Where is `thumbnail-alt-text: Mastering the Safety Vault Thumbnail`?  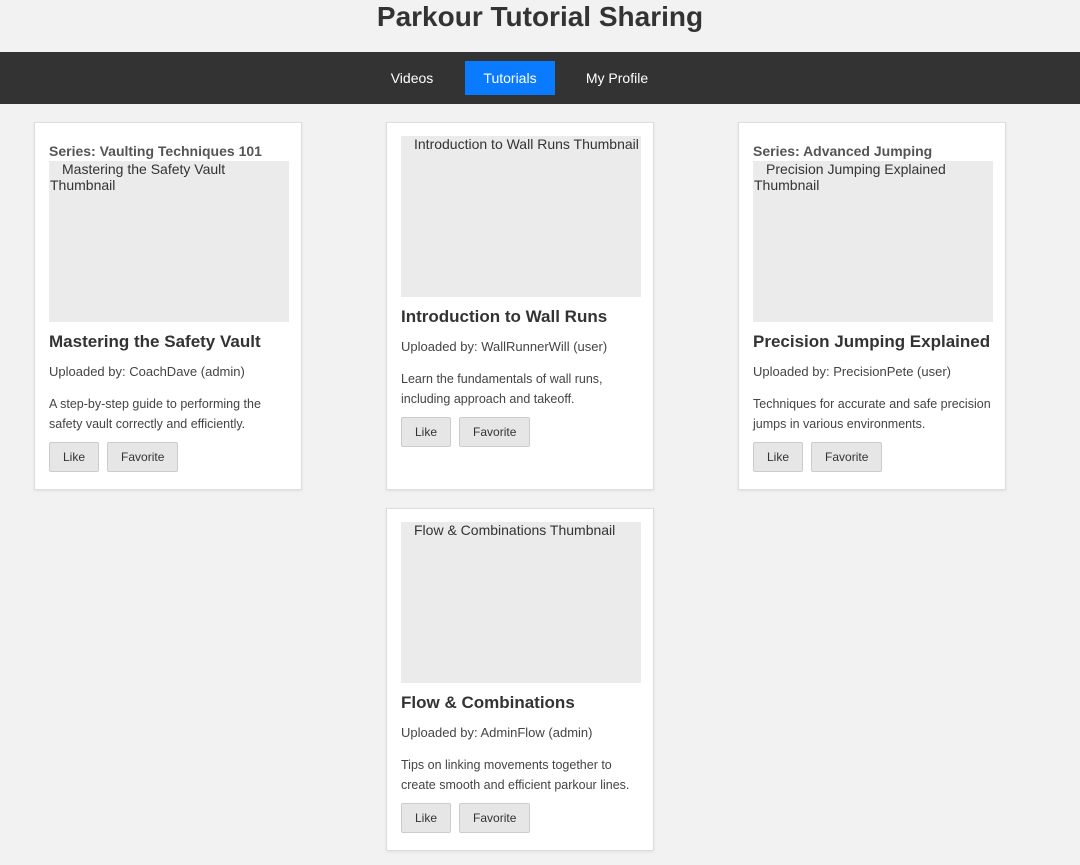 thumbnail-alt-text: Mastering the Safety Vault Thumbnail is located at coordinates (138, 177).